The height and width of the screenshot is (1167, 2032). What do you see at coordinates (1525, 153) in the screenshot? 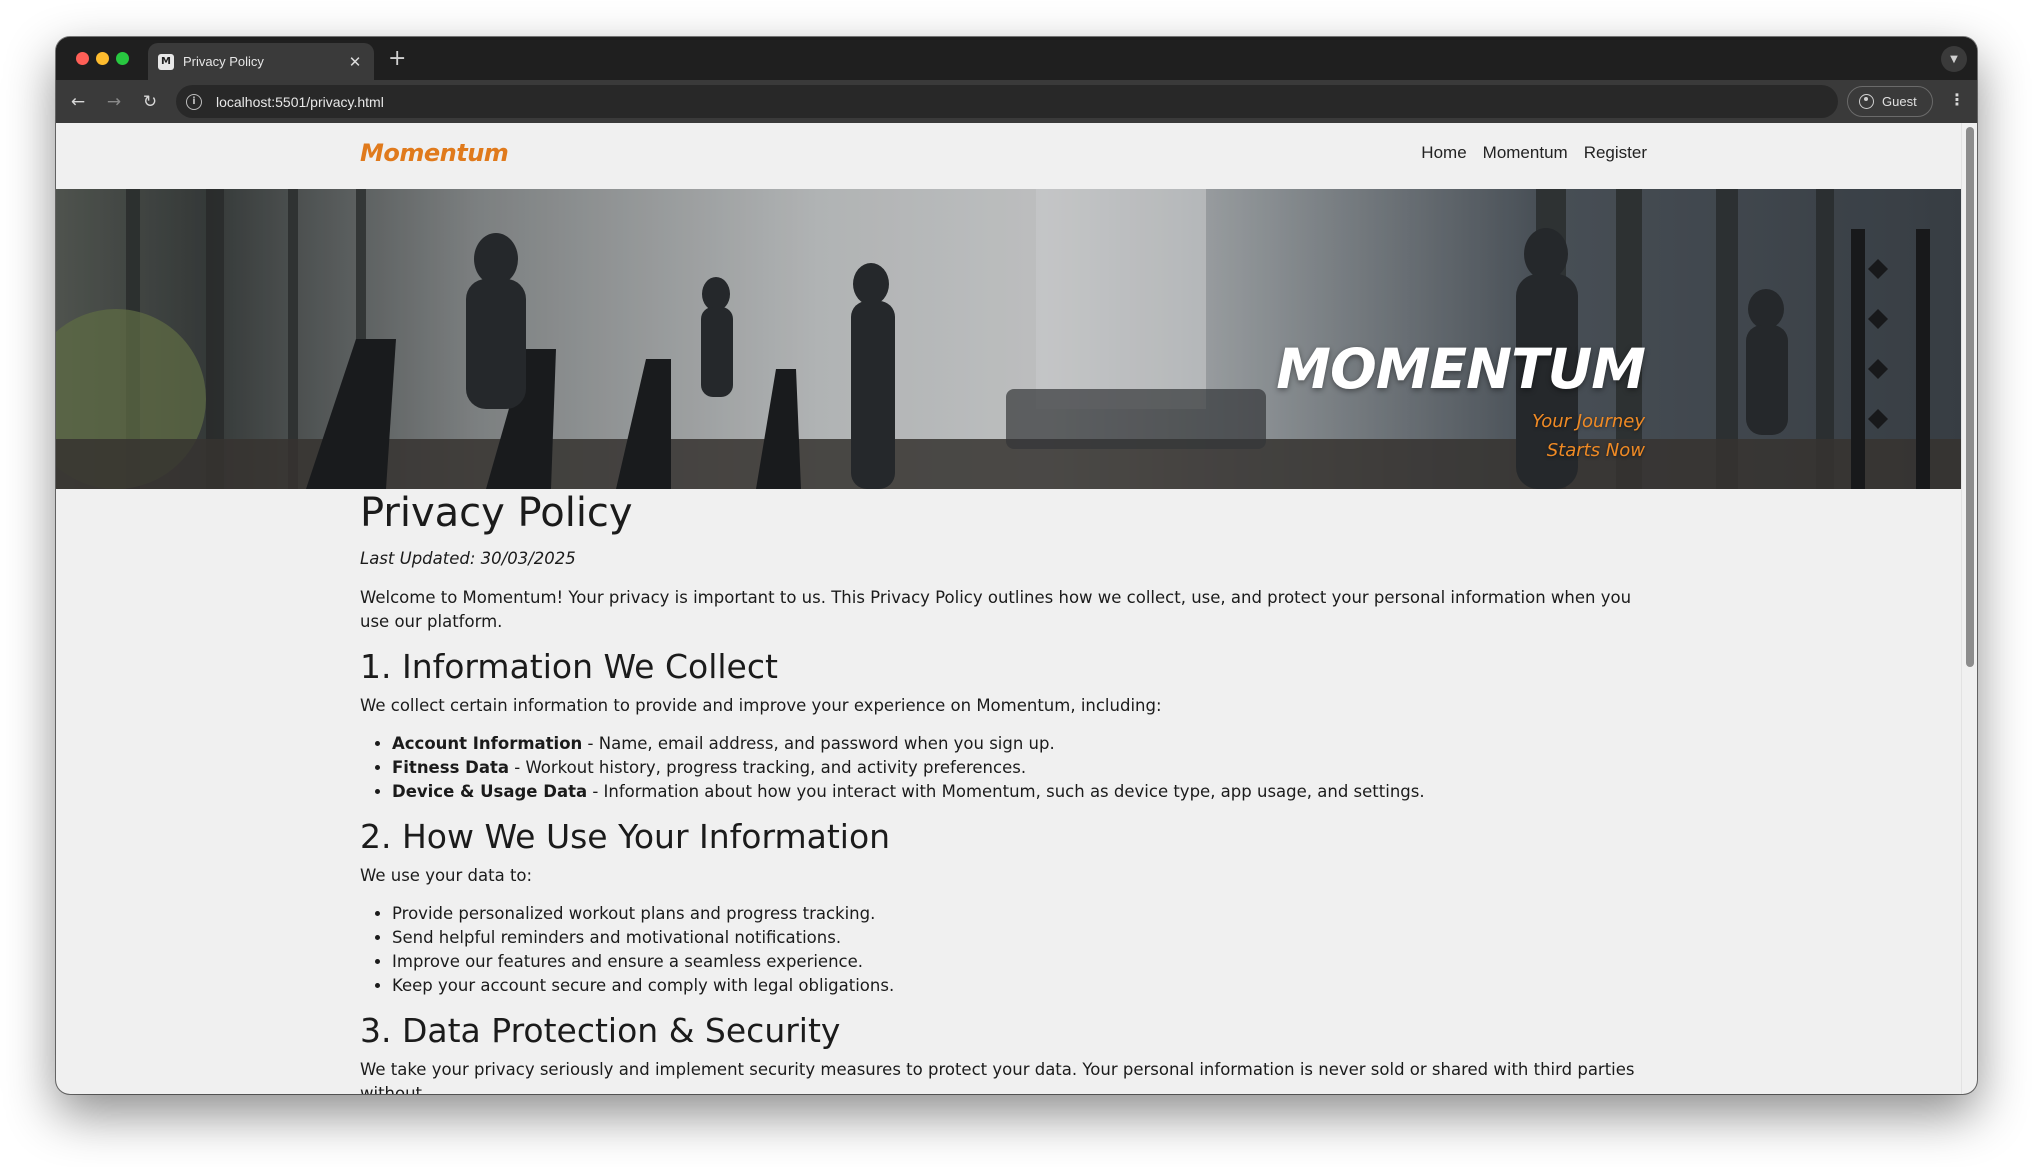
I see `nav-link-momentum: Momentum` at bounding box center [1525, 153].